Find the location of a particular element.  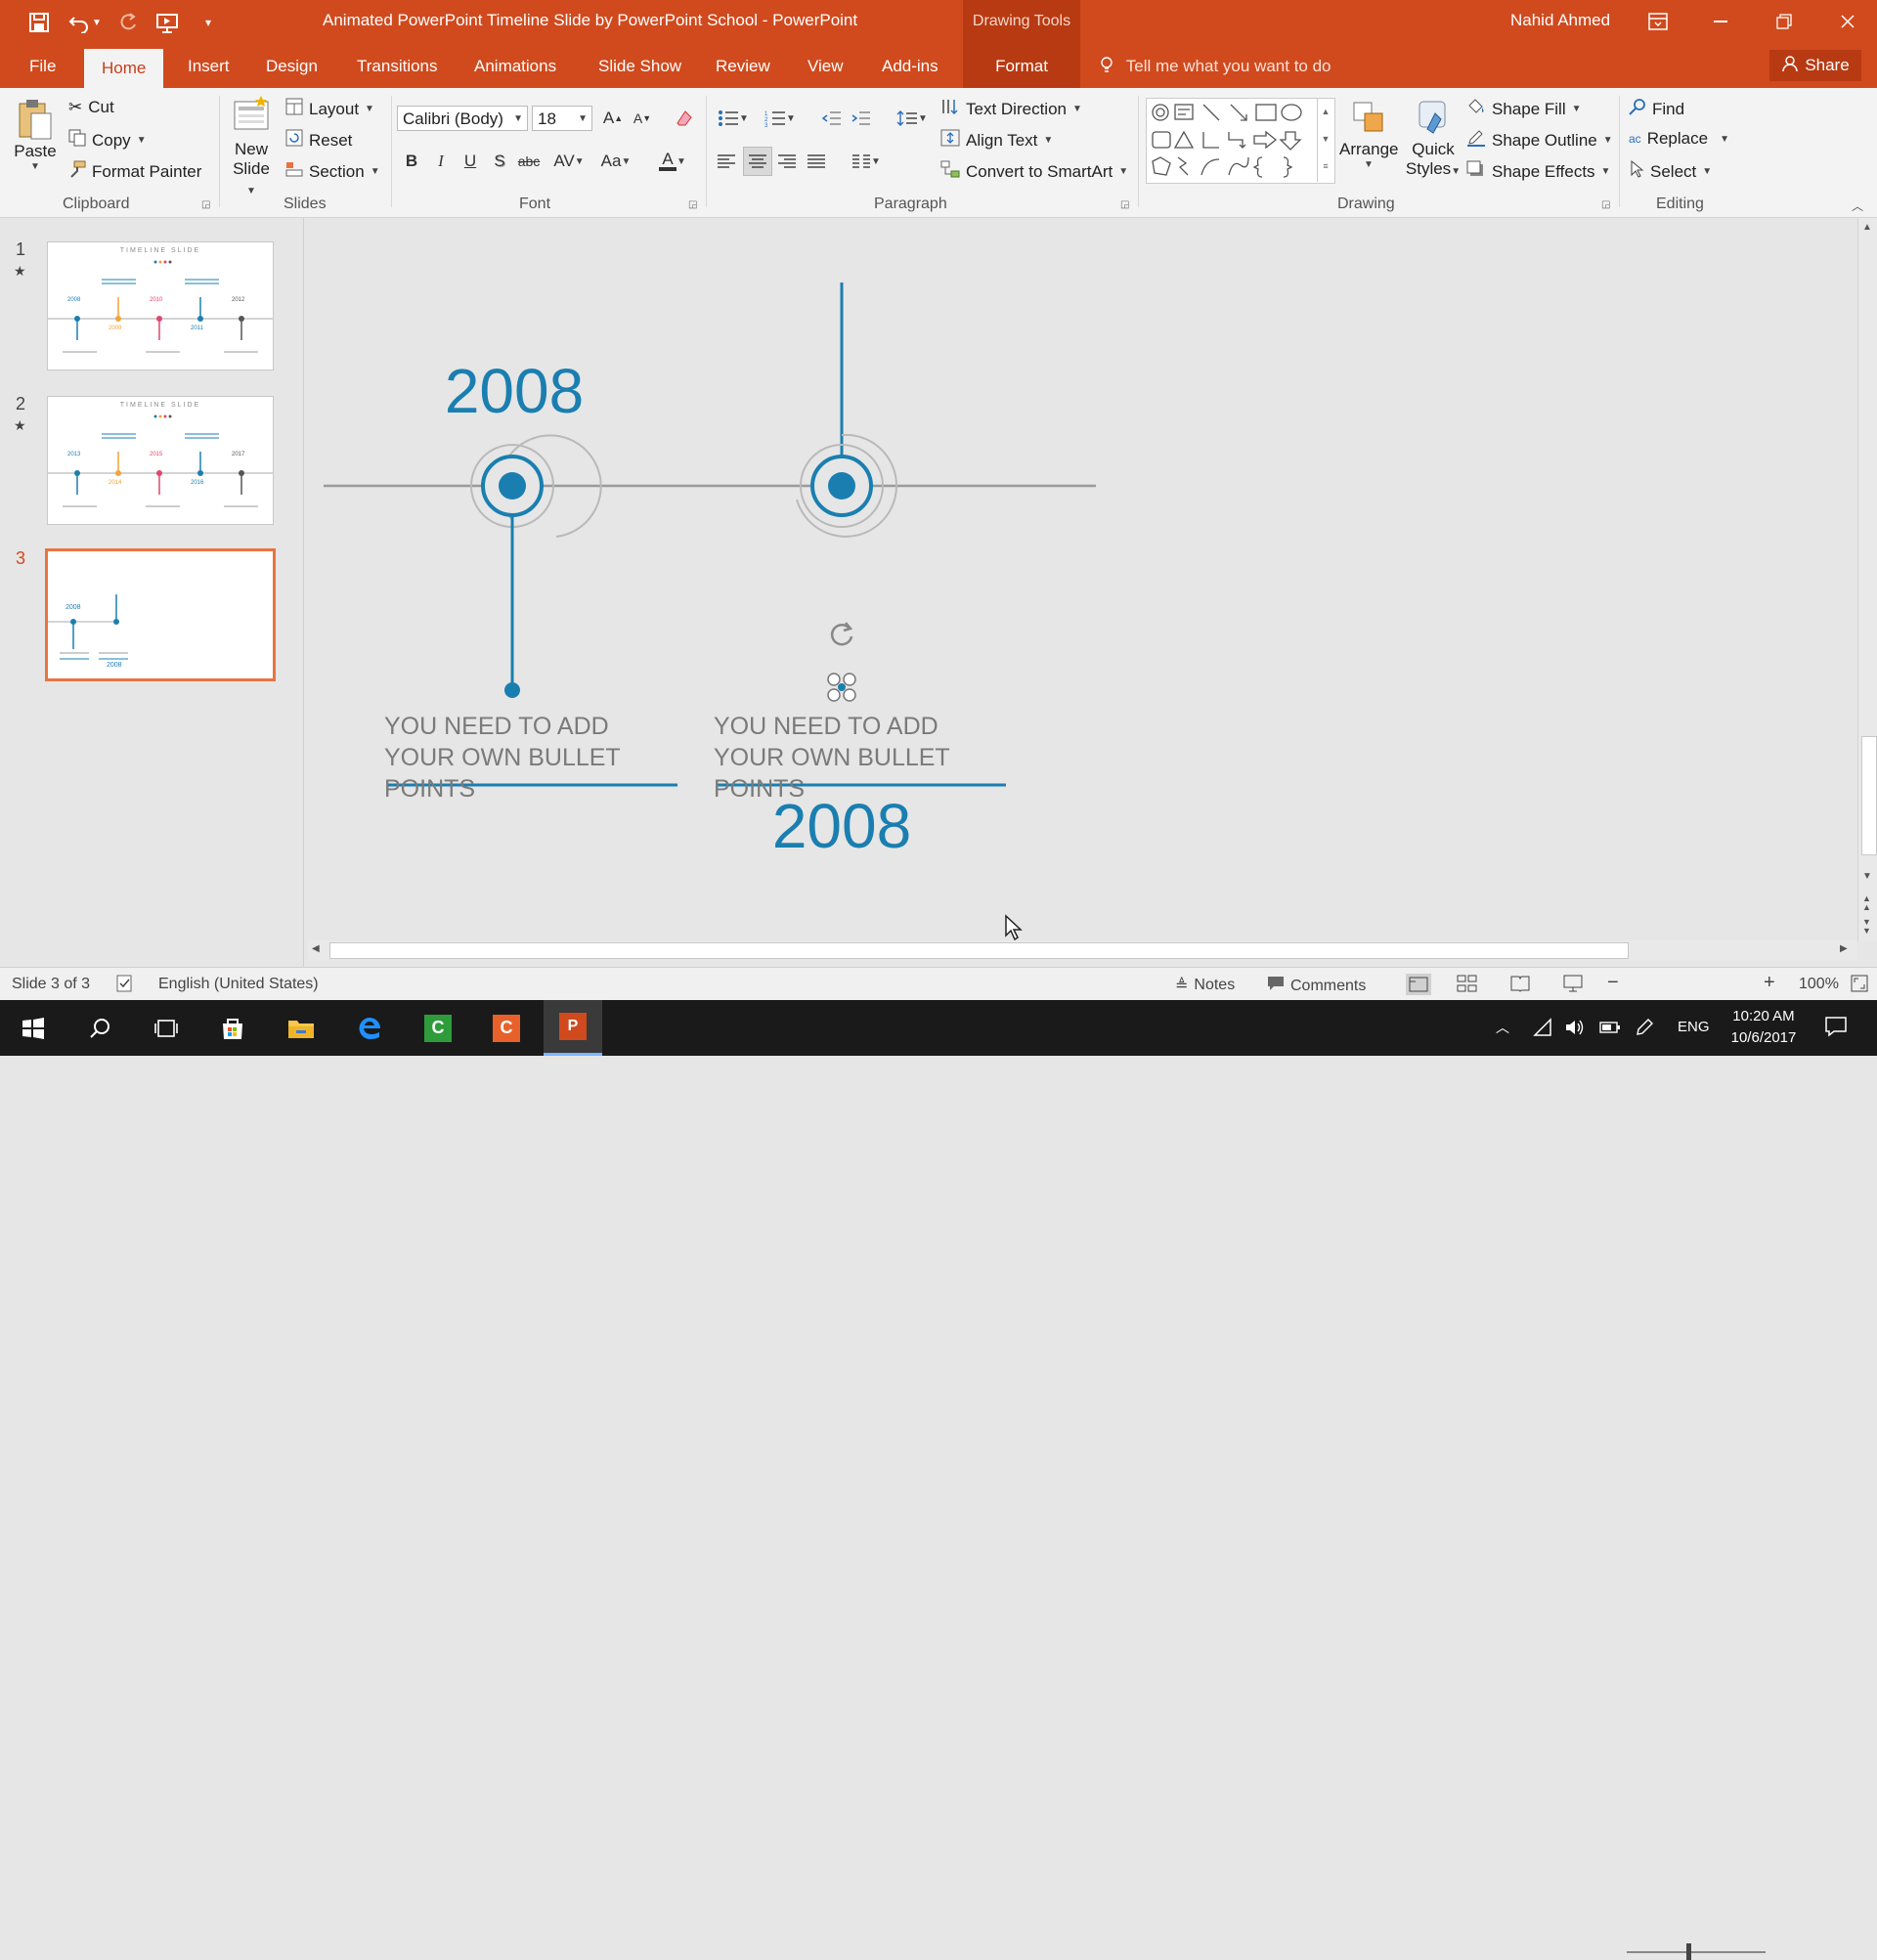

reset-button: Reset is located at coordinates (318, 140).